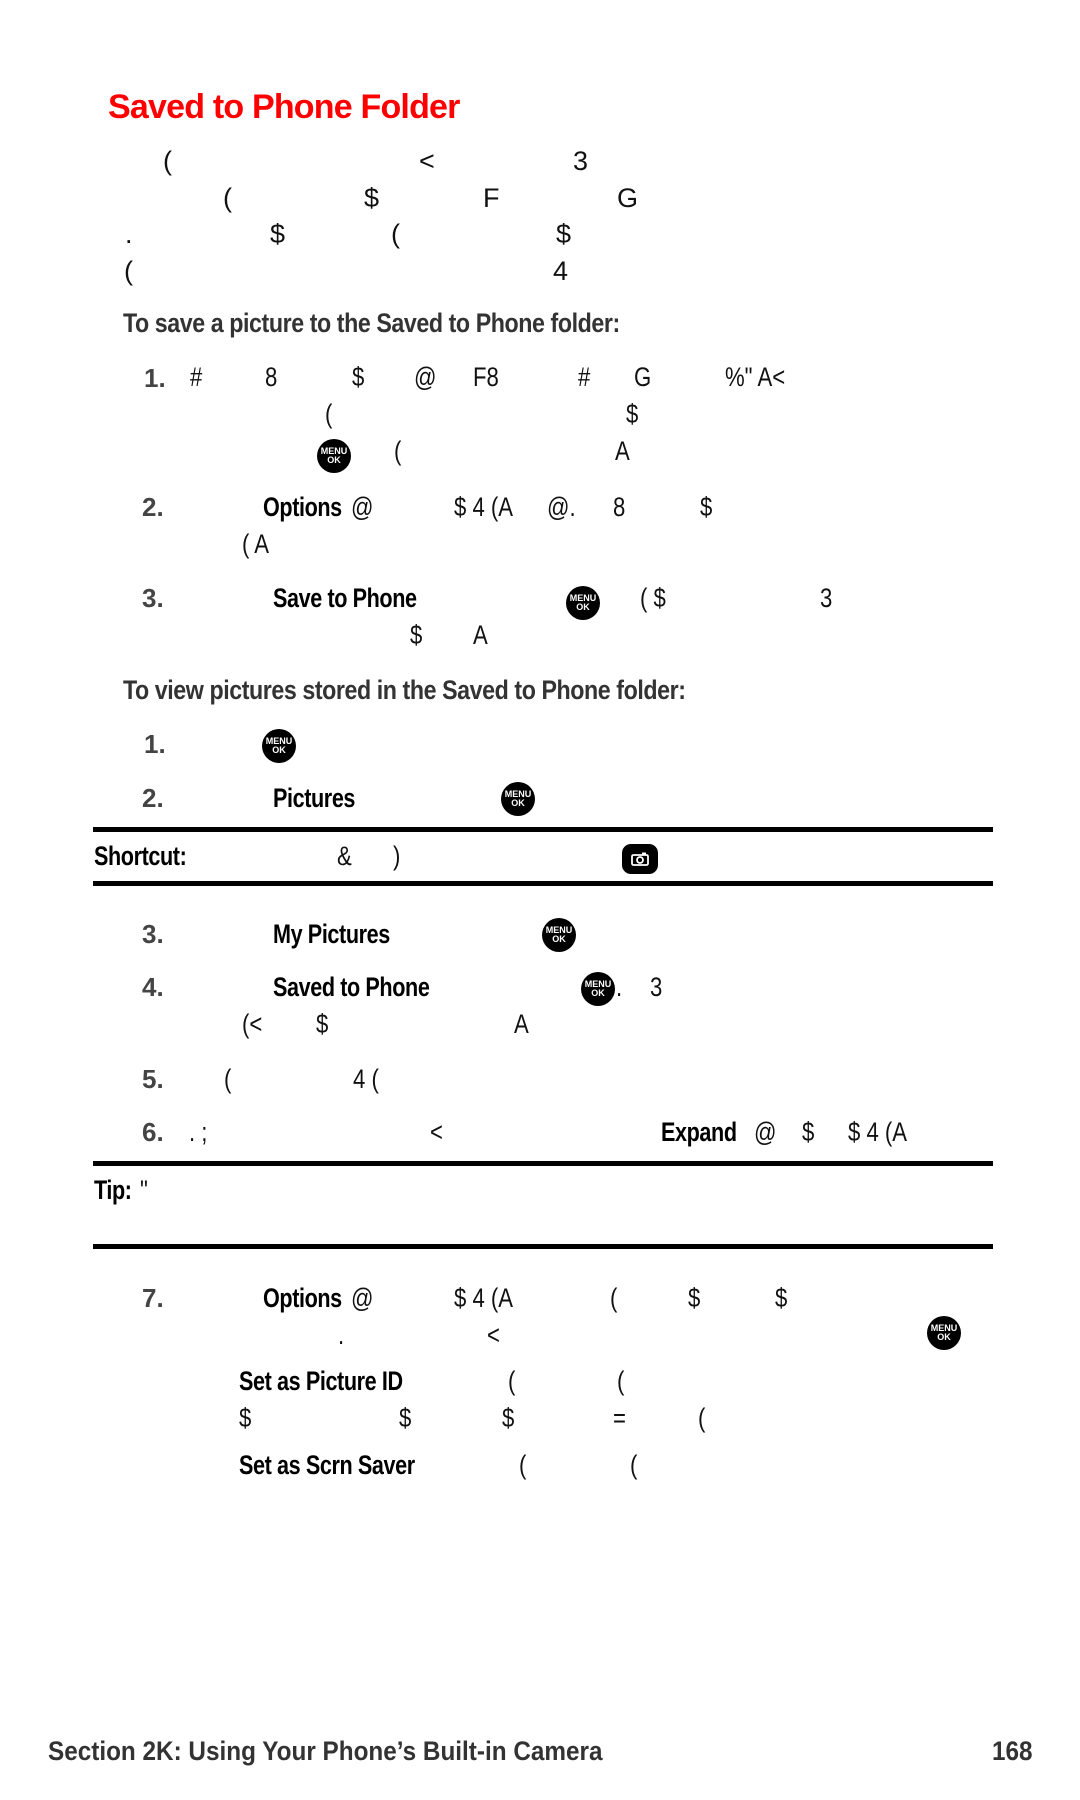 This screenshot has height=1800, width=1080. I want to click on save-to-phone-label: Save to Phone, so click(345, 598).